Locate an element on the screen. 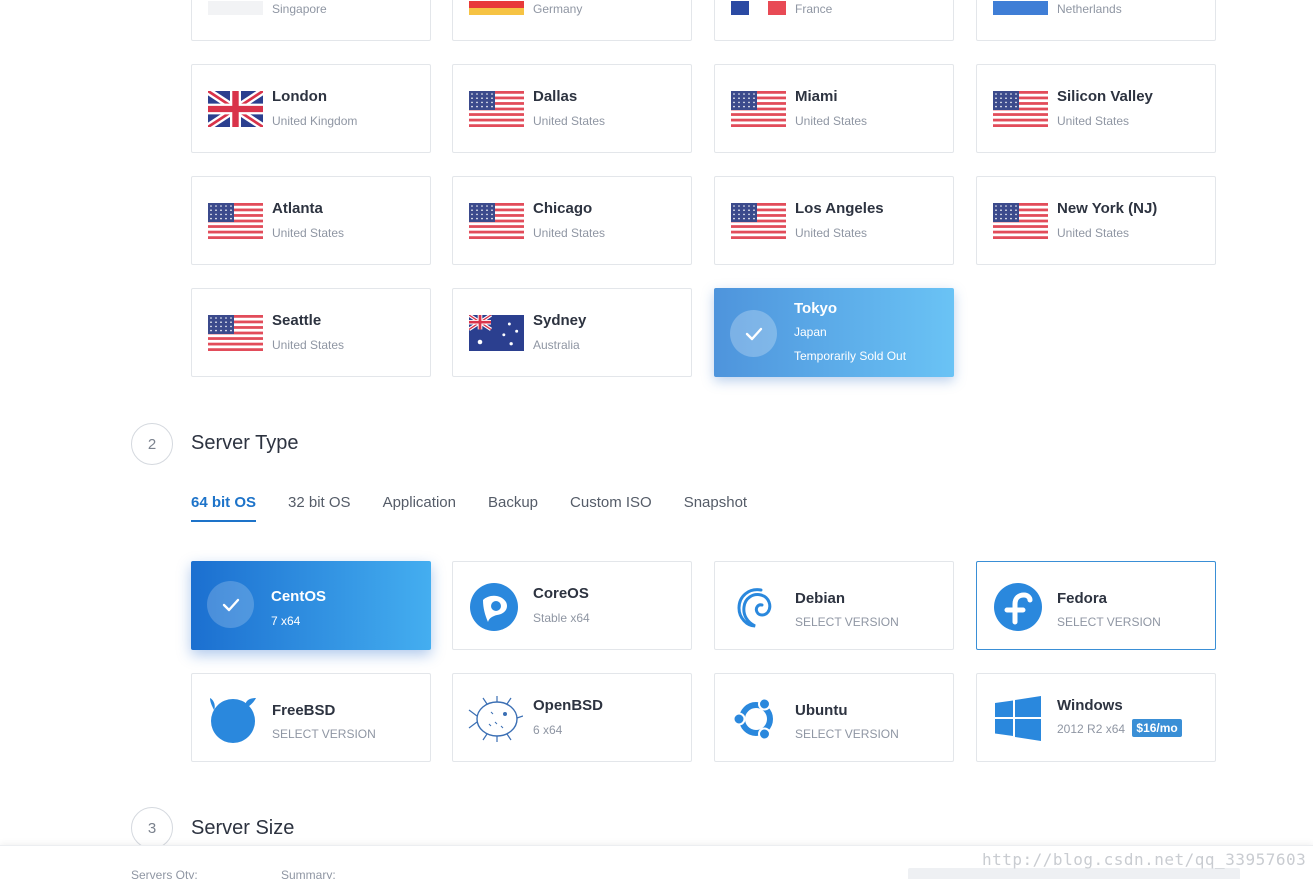 This screenshot has width=1313, height=879. location-city: Miami is located at coordinates (816, 96).